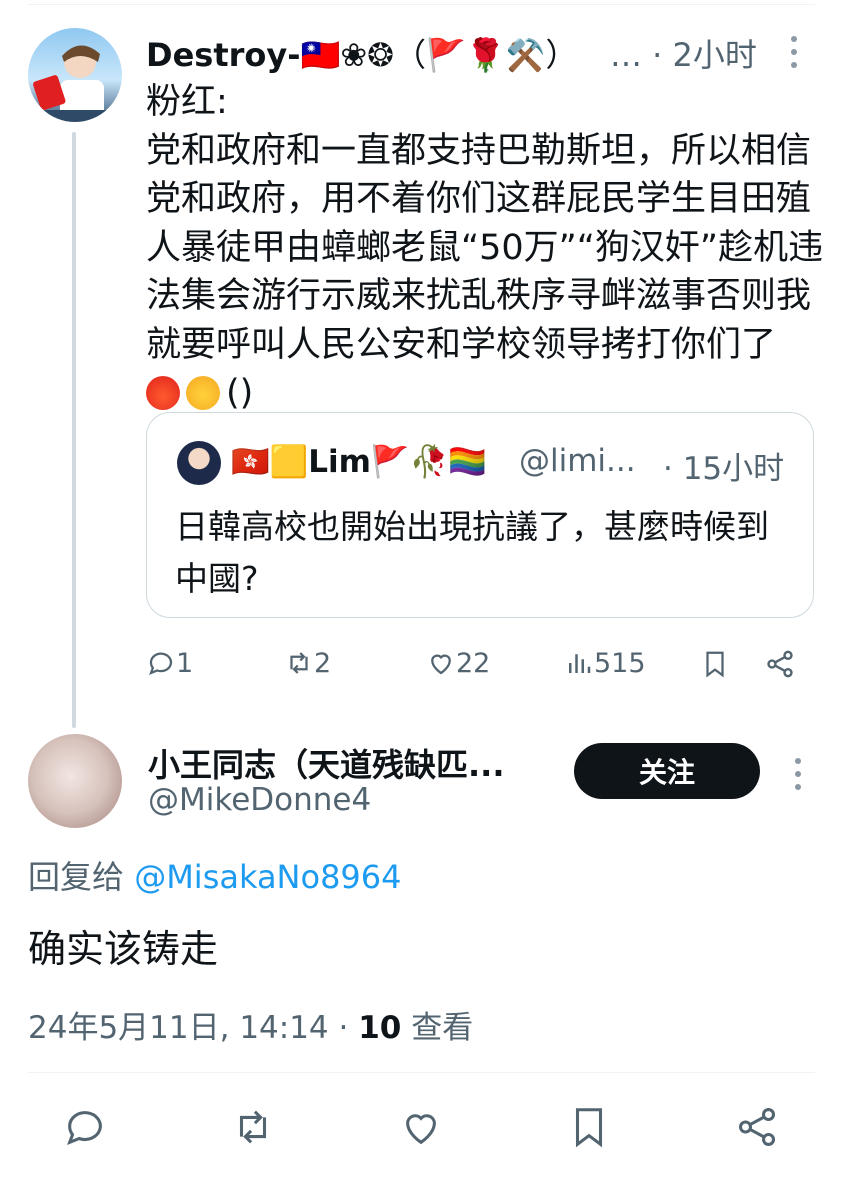 The image size is (843, 1200). Describe the element at coordinates (74, 430) in the screenshot. I see `thread-line` at that location.